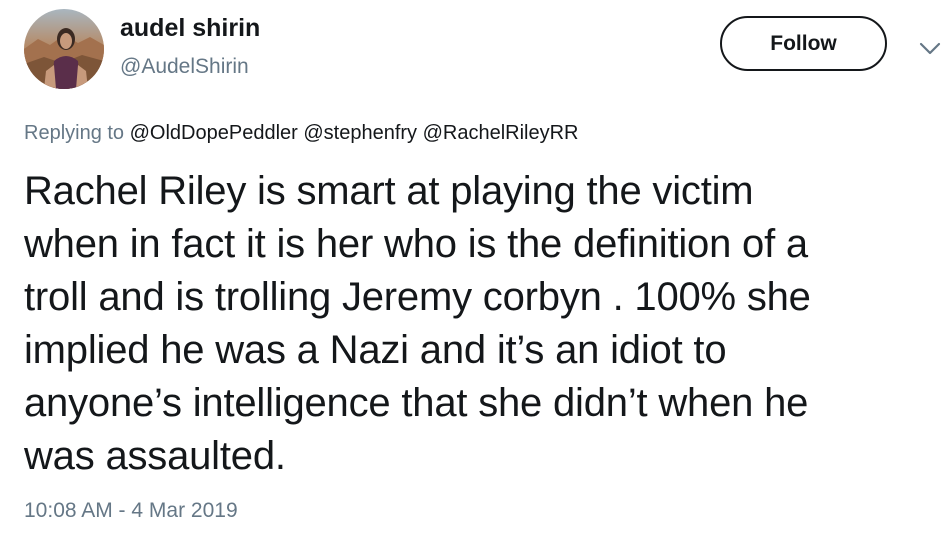 The width and height of the screenshot is (946, 535). What do you see at coordinates (930, 48) in the screenshot?
I see `chevron-down-icon` at bounding box center [930, 48].